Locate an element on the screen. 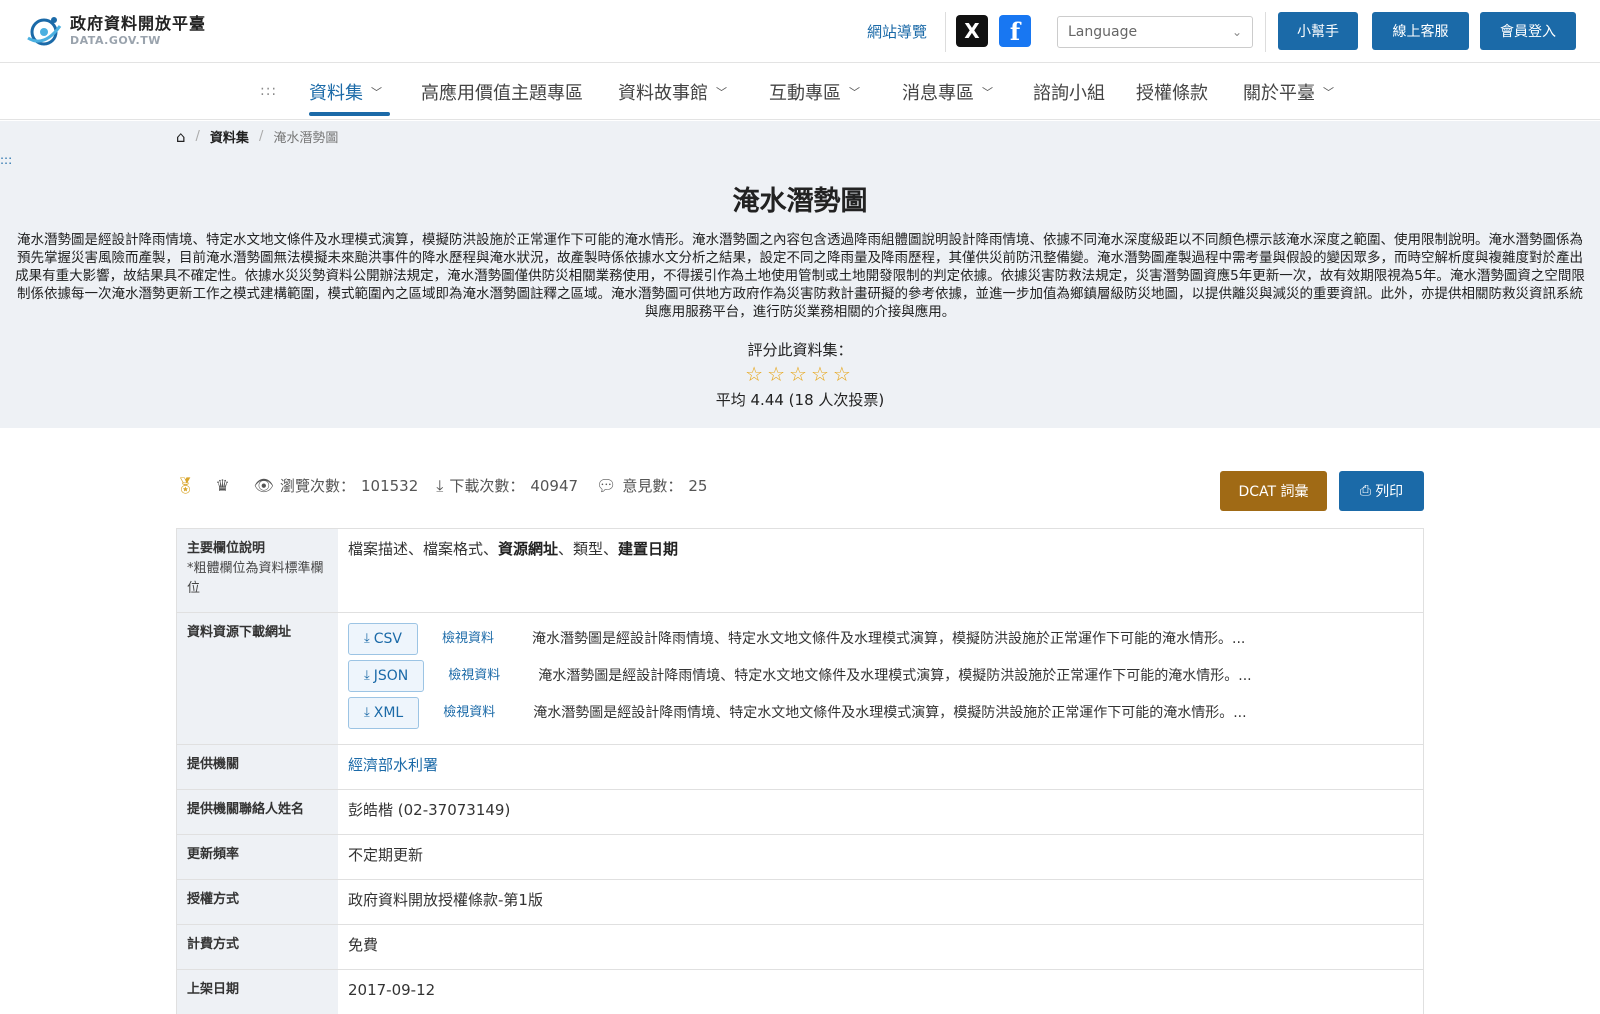 This screenshot has height=1014, width=1600. logo-subtitle: DATA.GOV.TW is located at coordinates (115, 40).